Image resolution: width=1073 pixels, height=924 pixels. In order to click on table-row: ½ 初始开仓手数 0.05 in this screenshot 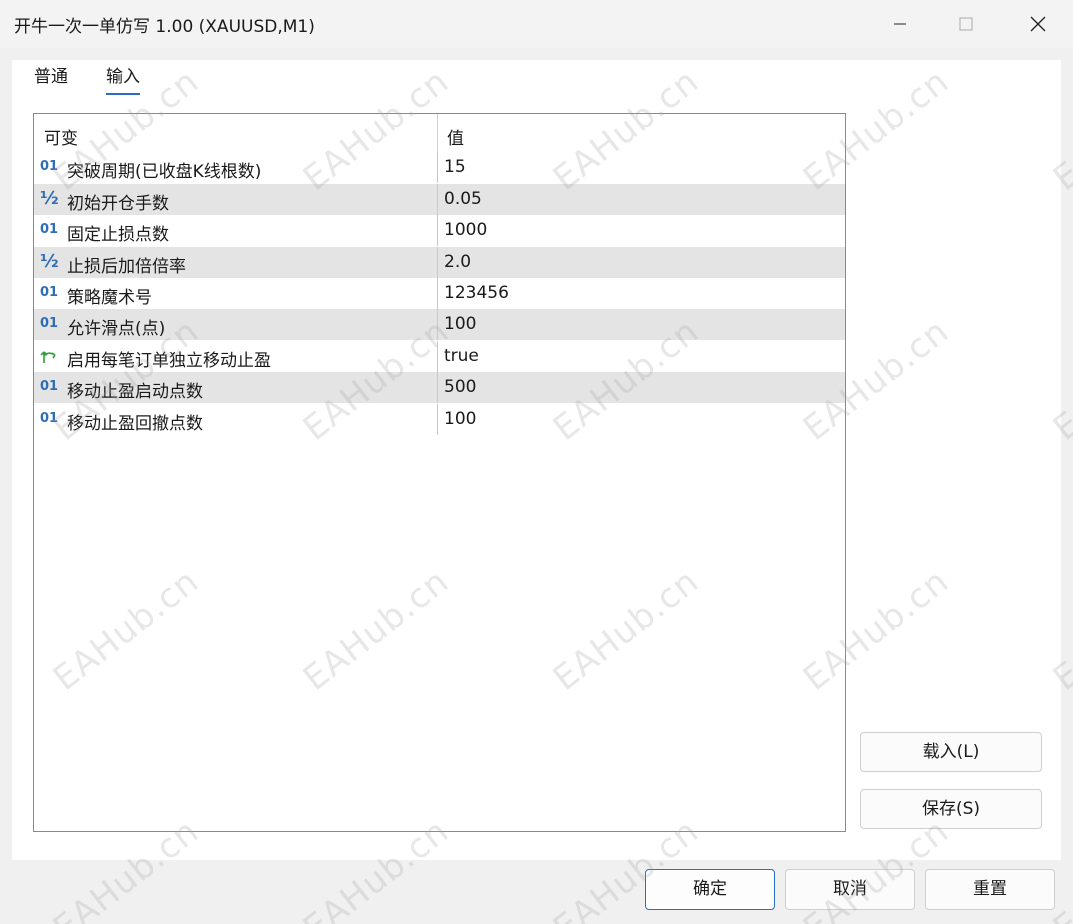, I will do `click(439, 200)`.